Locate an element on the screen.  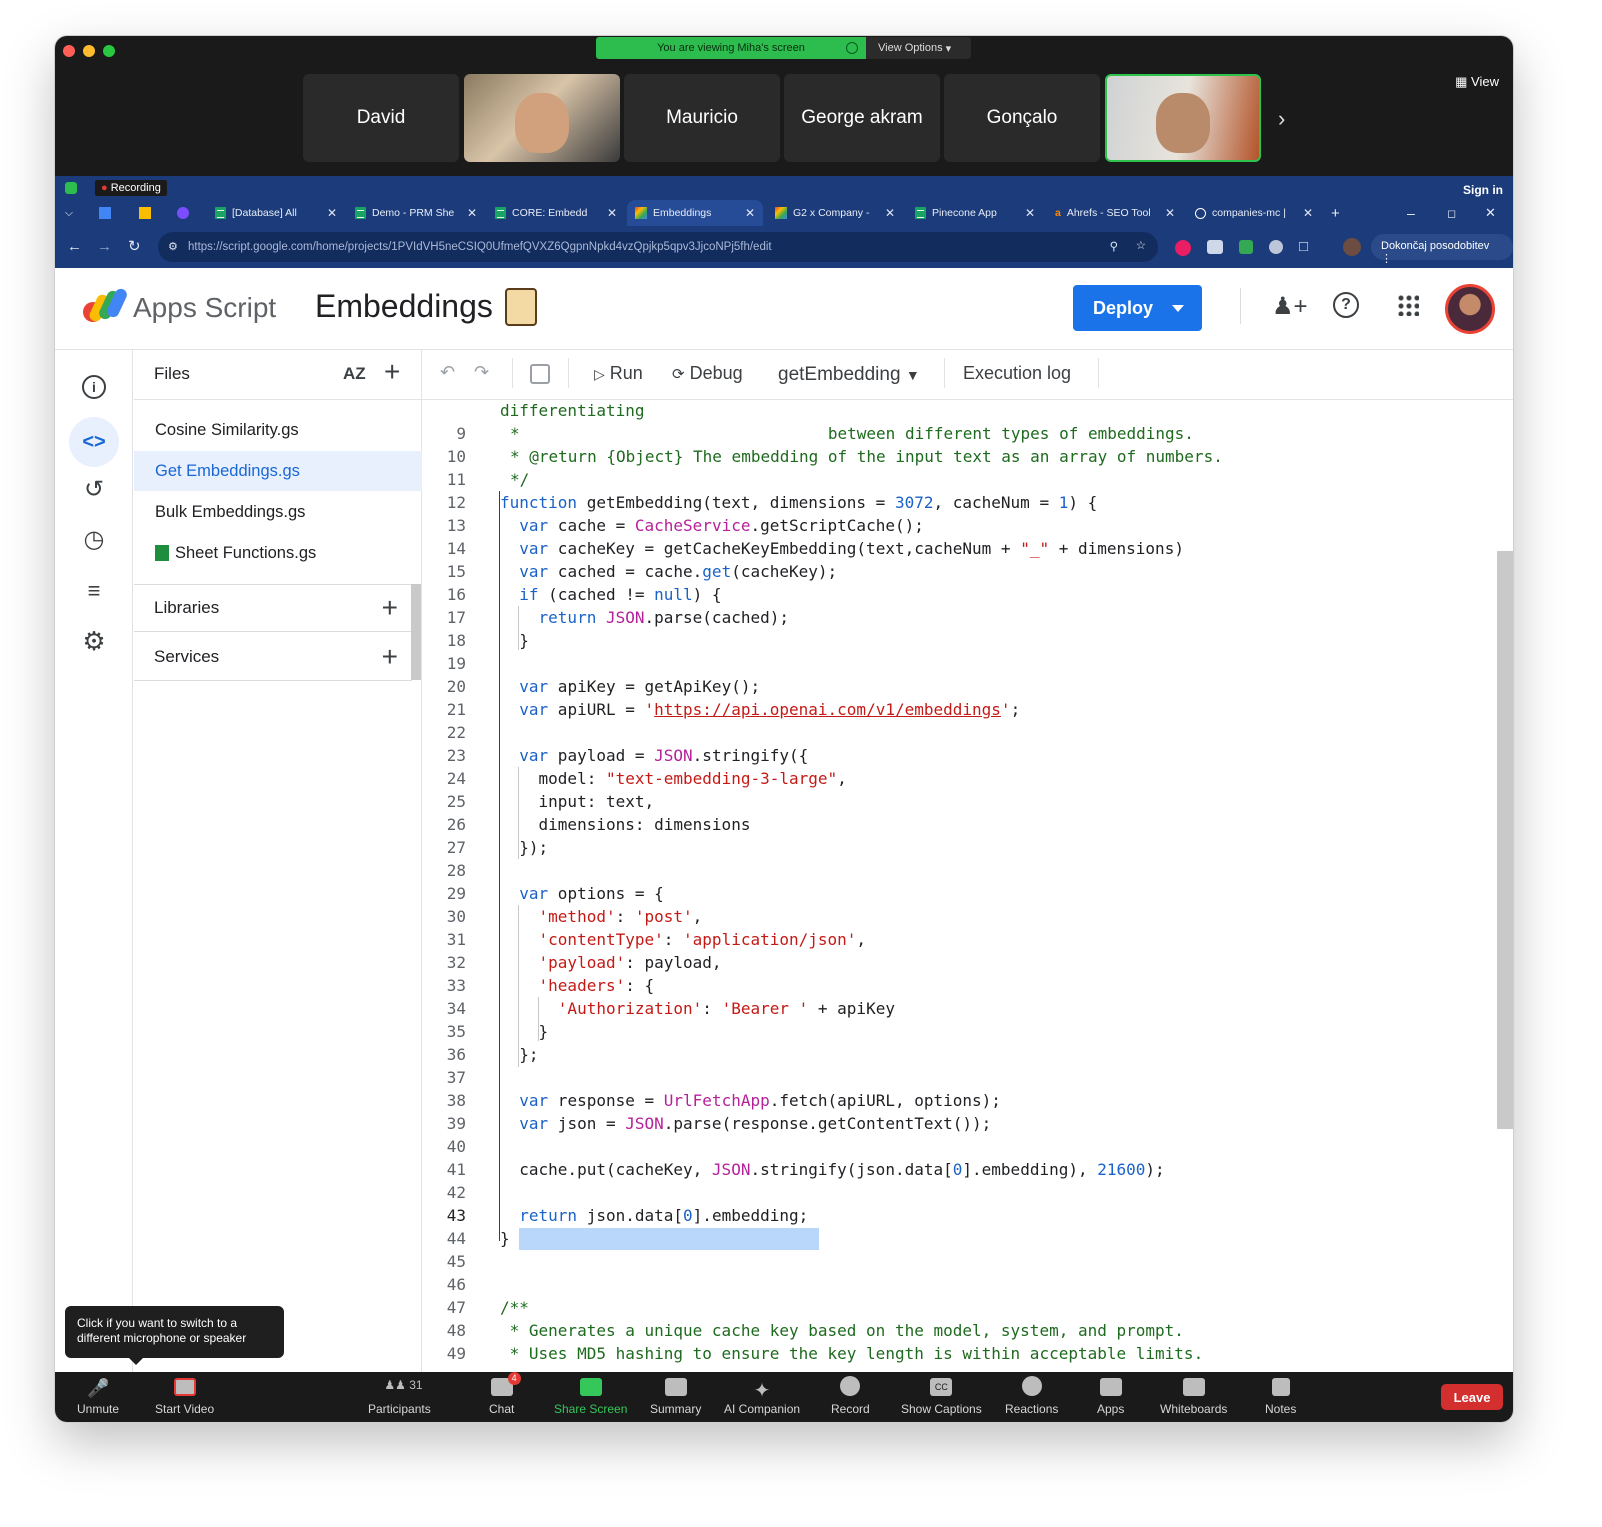
close-browser-button: ✕ is located at coordinates (1492, 213).